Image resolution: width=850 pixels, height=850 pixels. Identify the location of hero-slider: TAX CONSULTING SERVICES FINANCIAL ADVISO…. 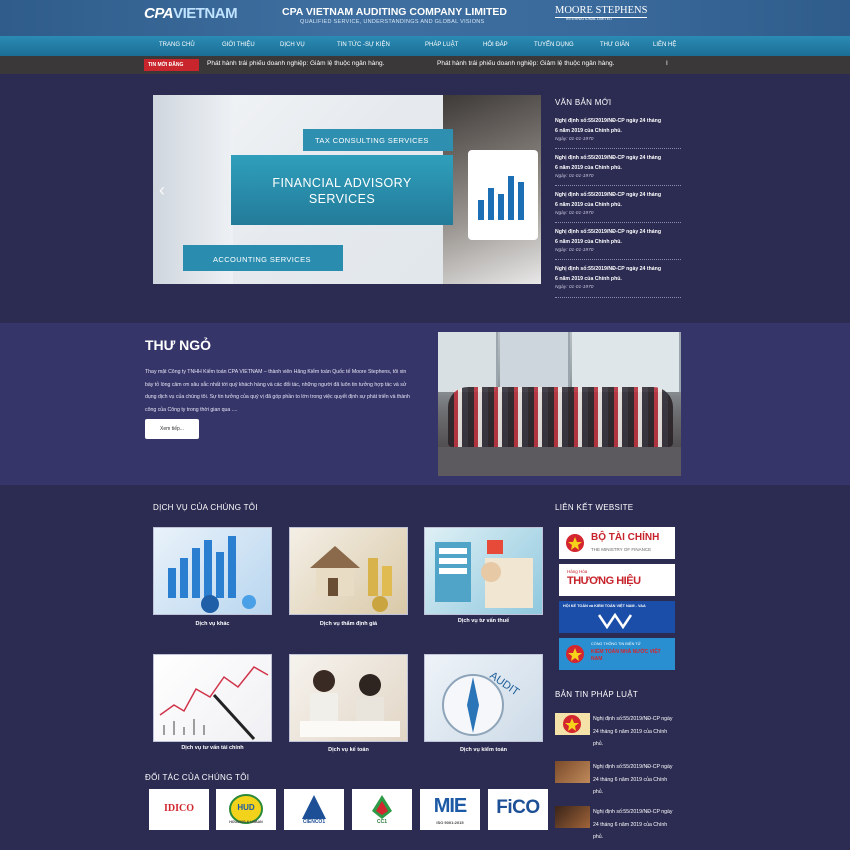
(347, 189).